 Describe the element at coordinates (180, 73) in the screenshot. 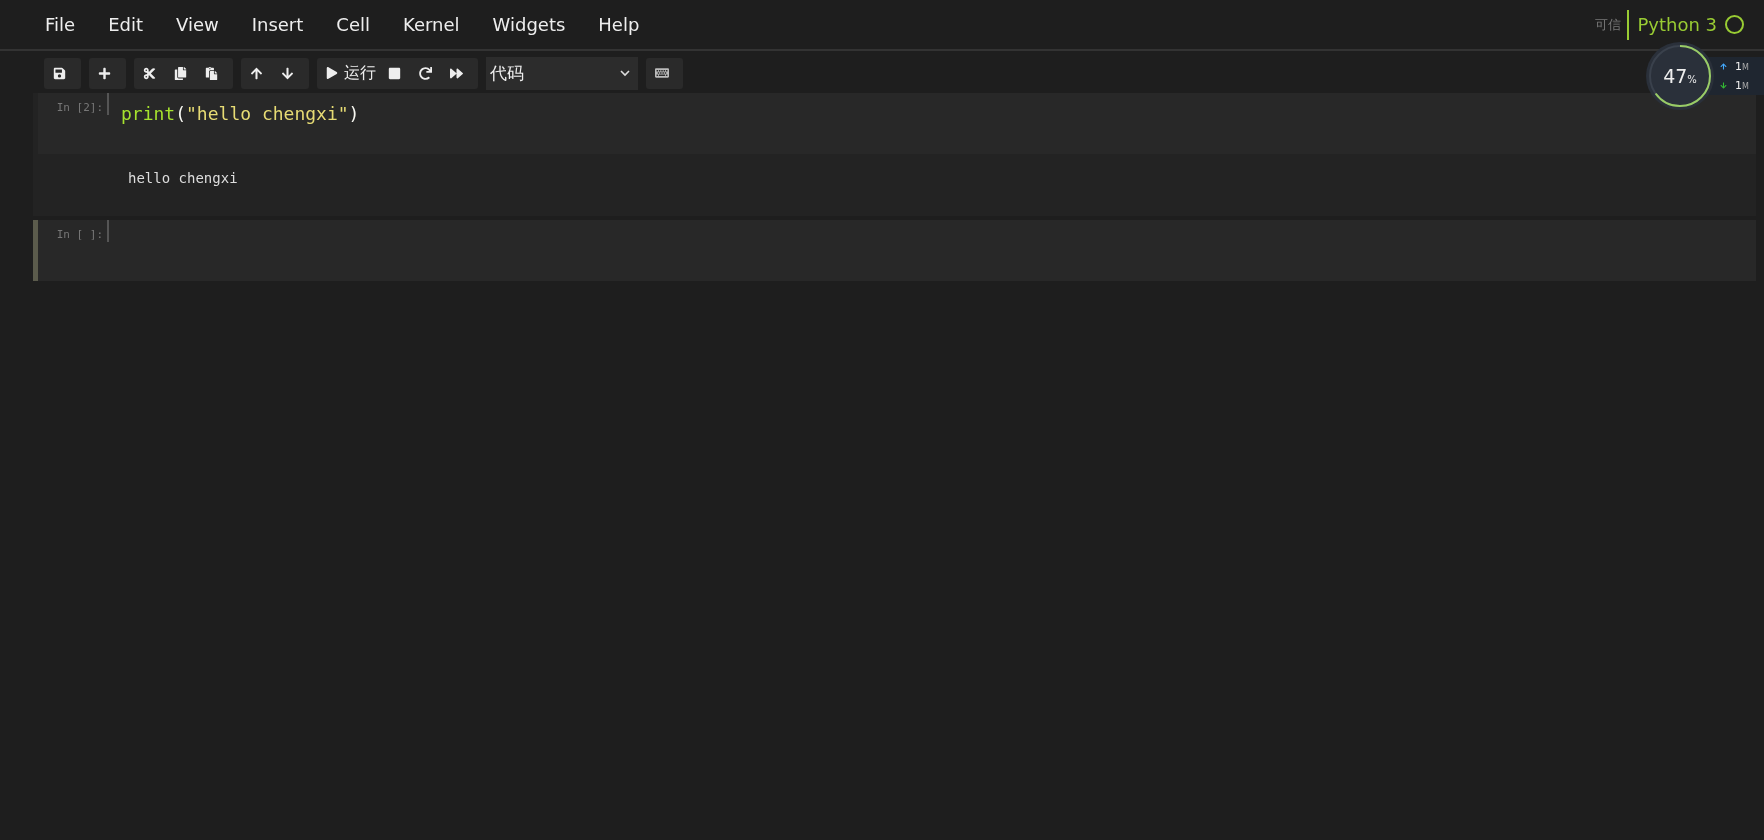

I see `copy-icon` at that location.